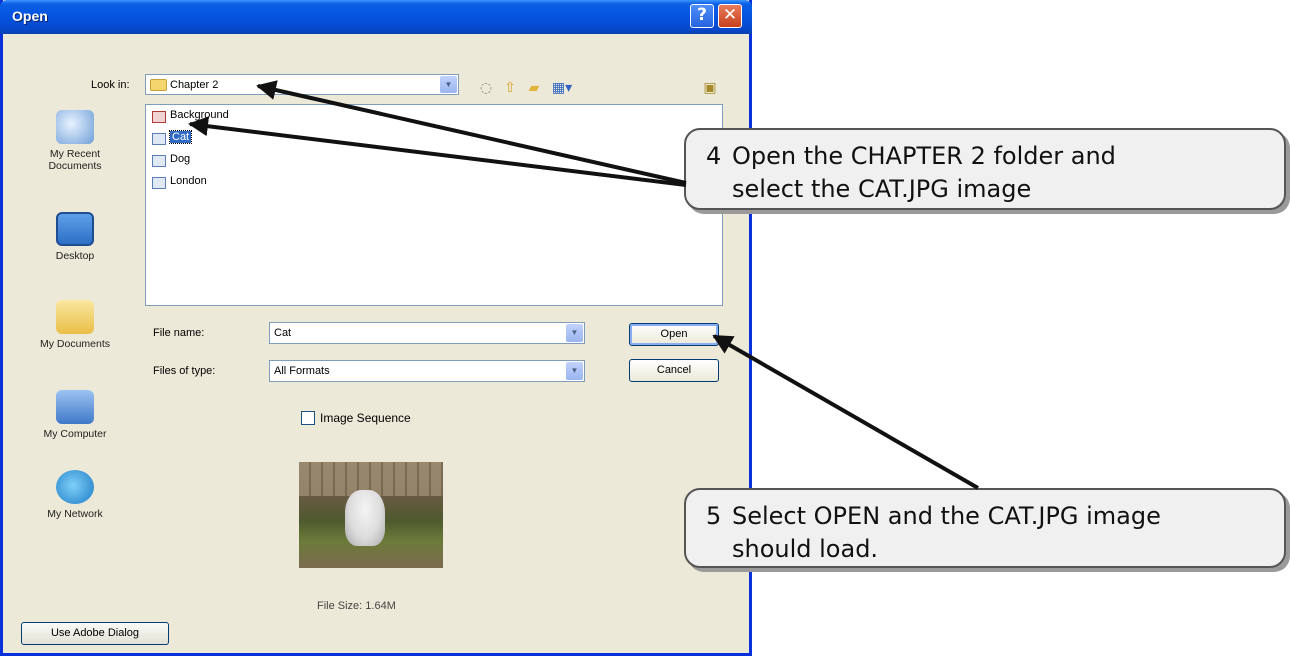  I want to click on place-my-network: My Network, so click(75, 495).